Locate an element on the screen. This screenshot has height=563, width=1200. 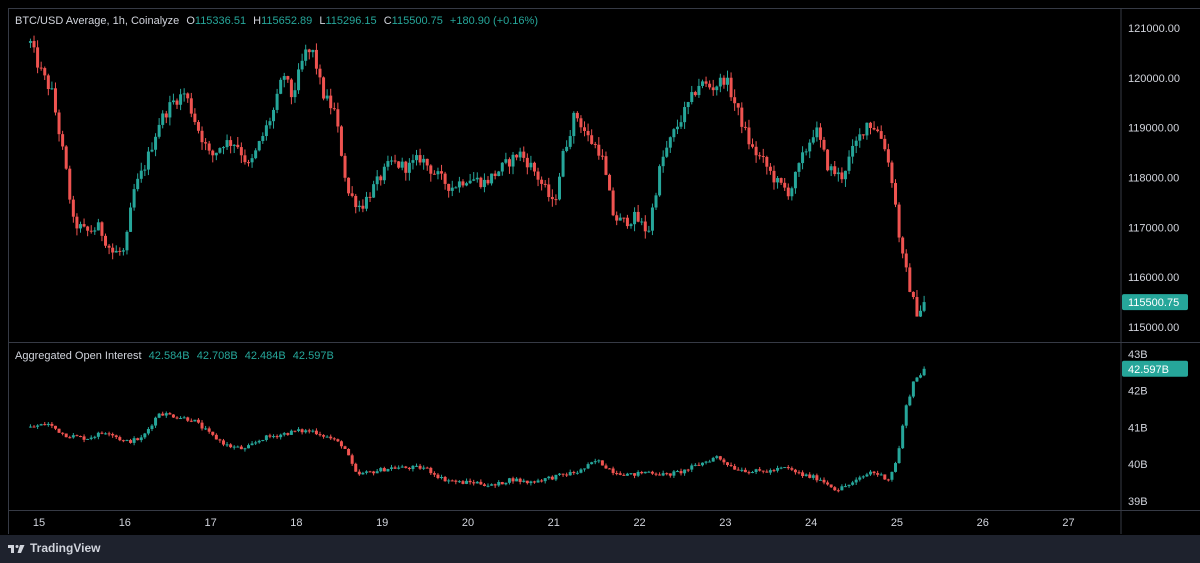
x-tick-label: 21 is located at coordinates (554, 523).